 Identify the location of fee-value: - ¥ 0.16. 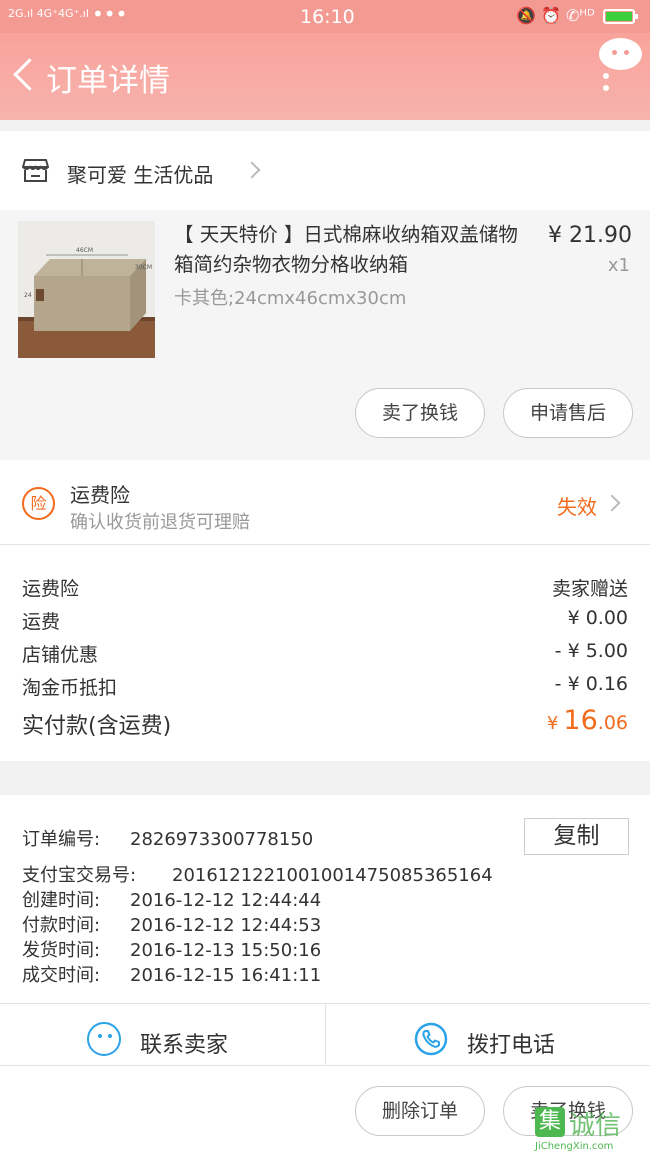
(591, 684).